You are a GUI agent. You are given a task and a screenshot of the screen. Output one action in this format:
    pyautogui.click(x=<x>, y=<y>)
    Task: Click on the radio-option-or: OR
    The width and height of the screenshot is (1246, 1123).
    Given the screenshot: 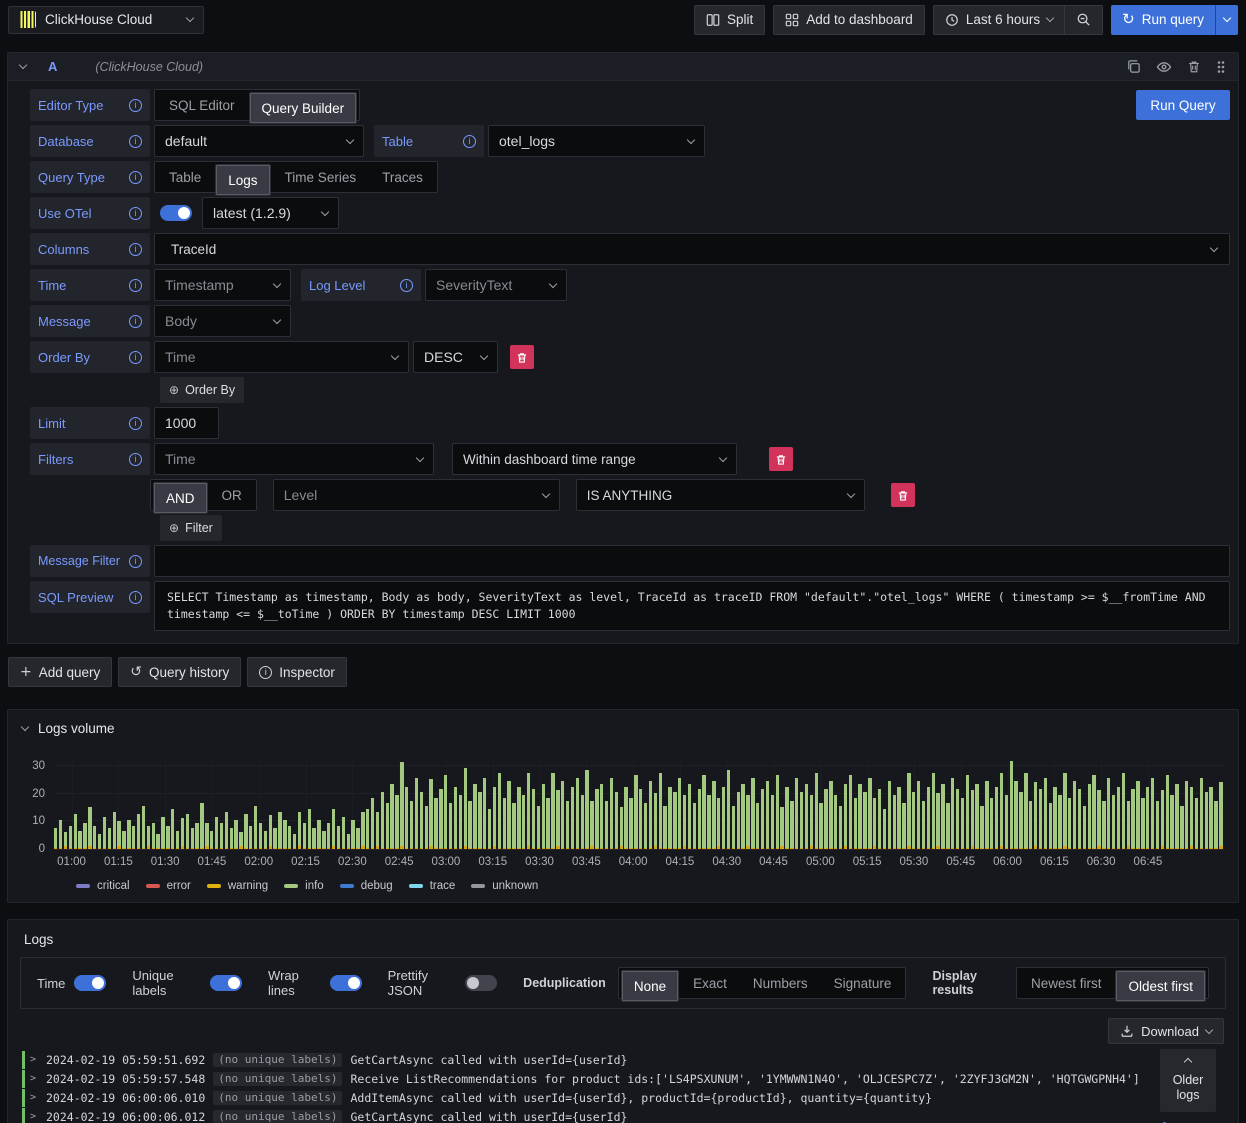 What is the action you would take?
    pyautogui.click(x=232, y=495)
    